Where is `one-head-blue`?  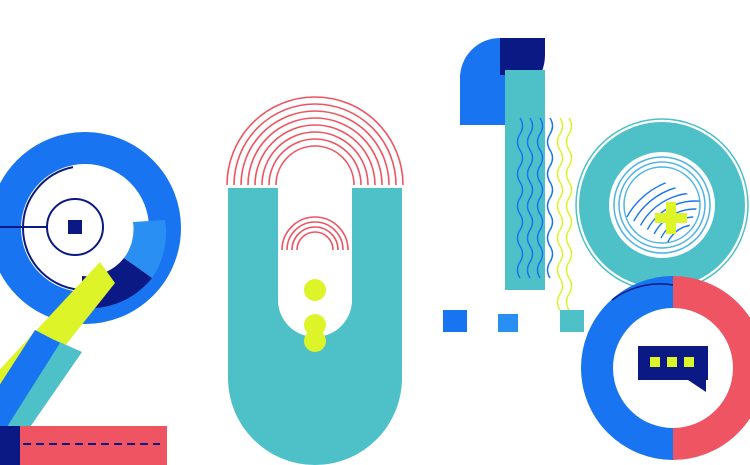
one-head-blue is located at coordinates (482, 100).